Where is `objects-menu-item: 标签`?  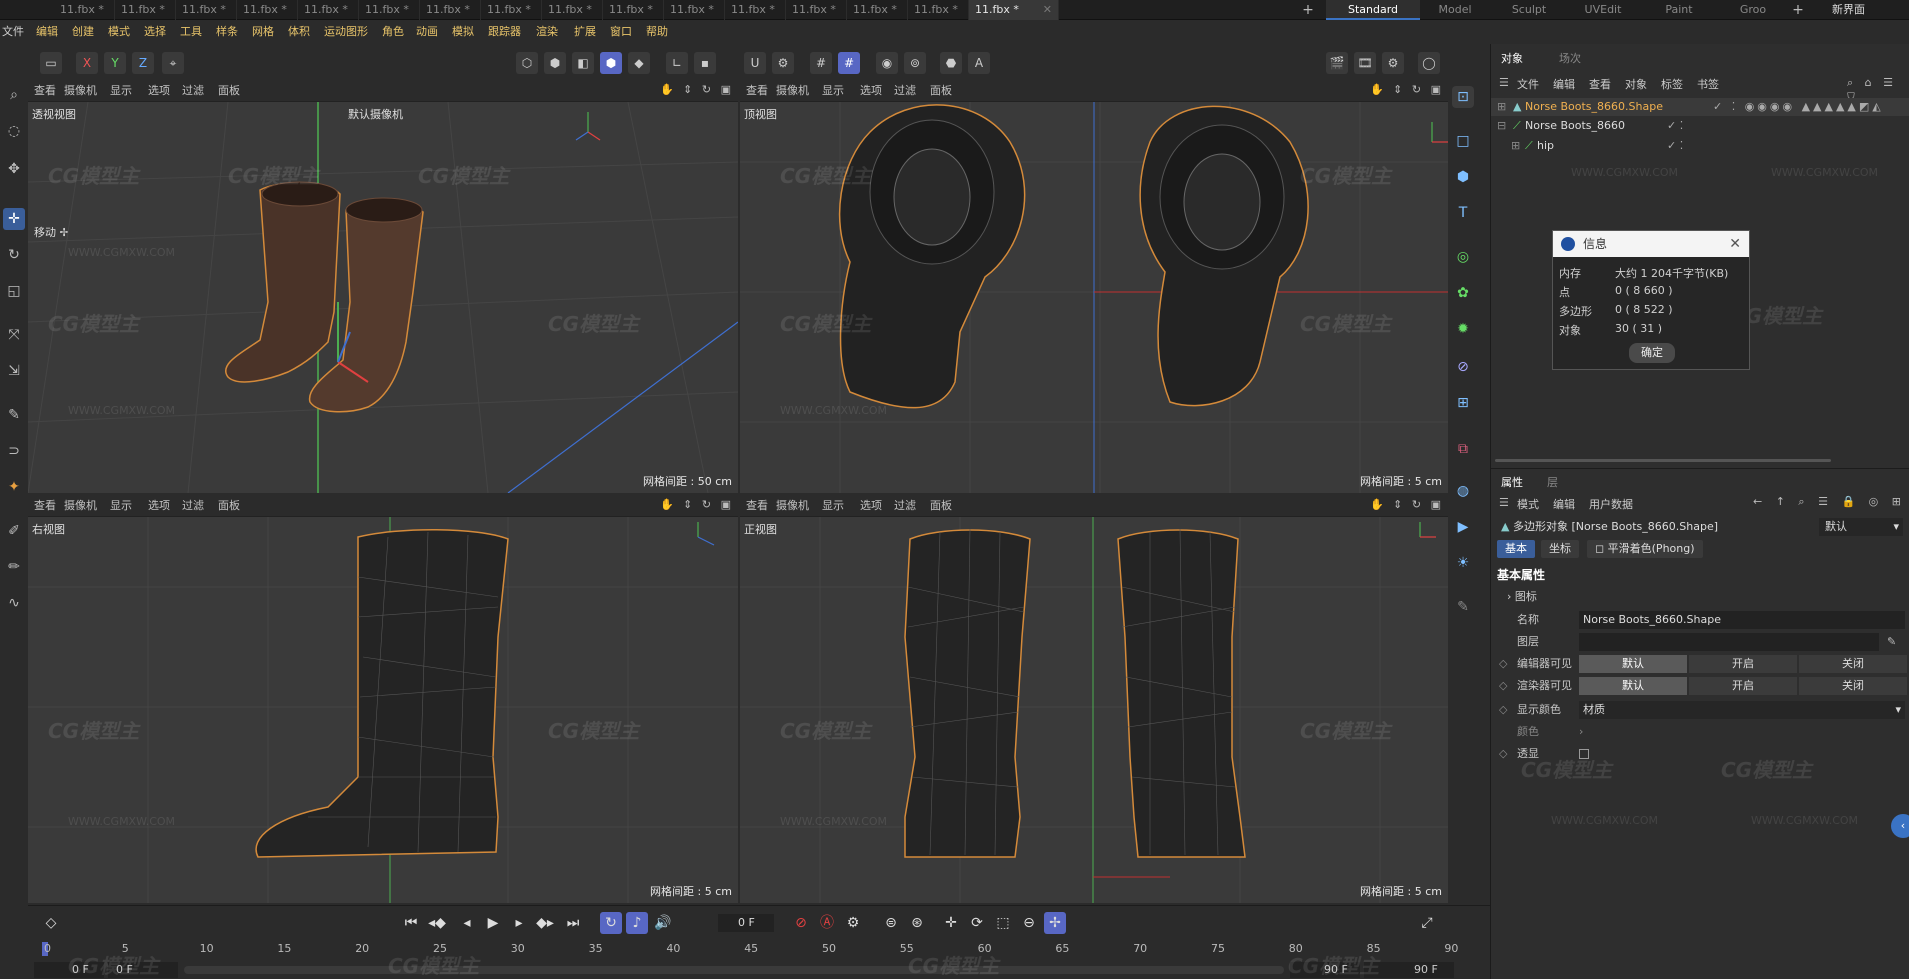 objects-menu-item: 标签 is located at coordinates (1672, 84).